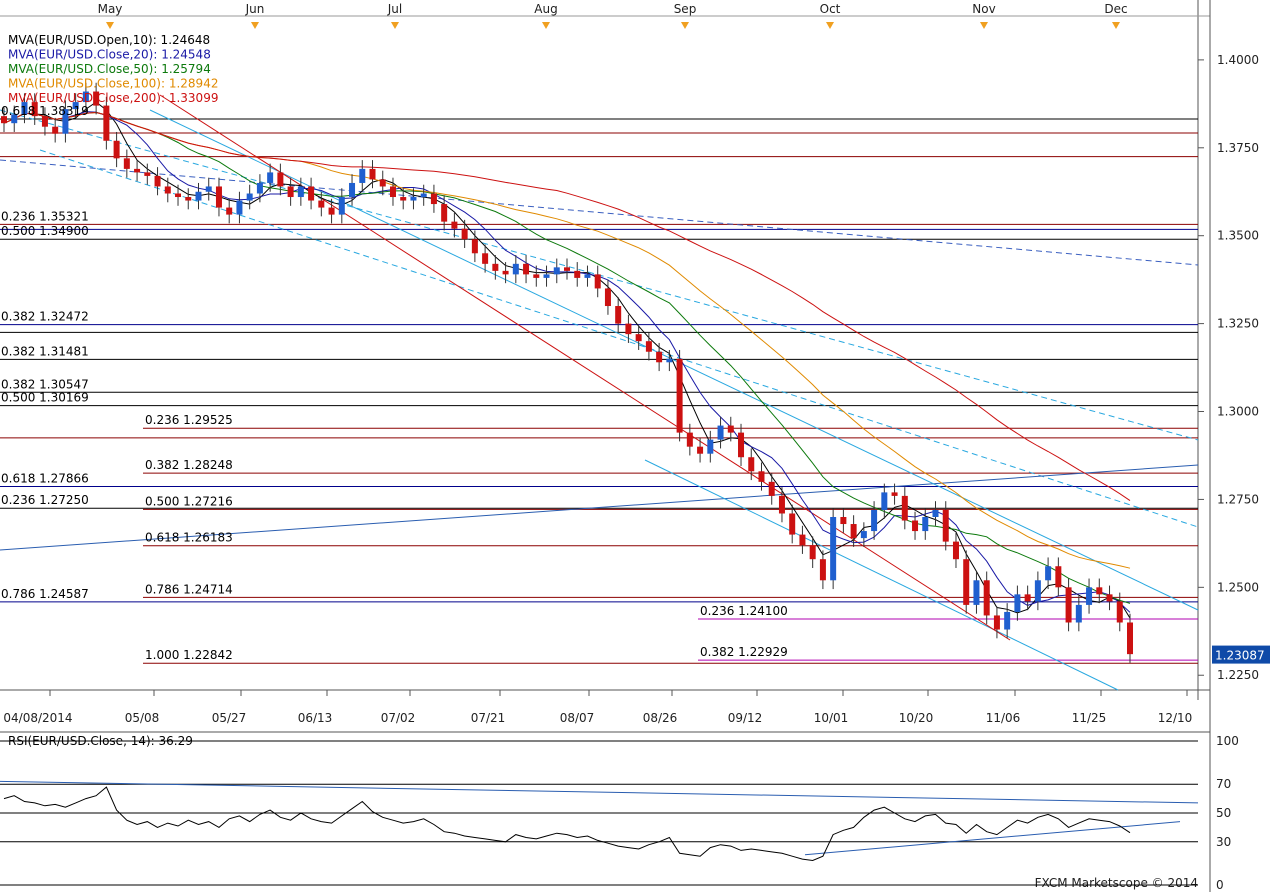 The image size is (1271, 892). I want to click on price-tick-label: 1.2500, so click(1238, 587).